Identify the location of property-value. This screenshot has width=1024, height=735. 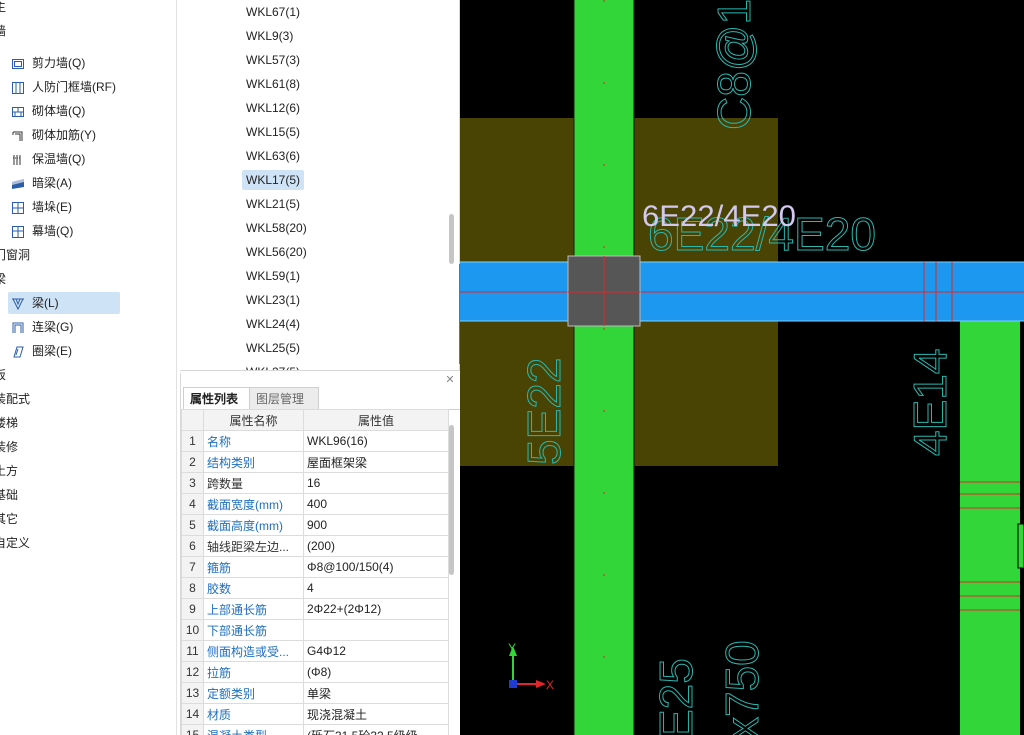
(376, 630).